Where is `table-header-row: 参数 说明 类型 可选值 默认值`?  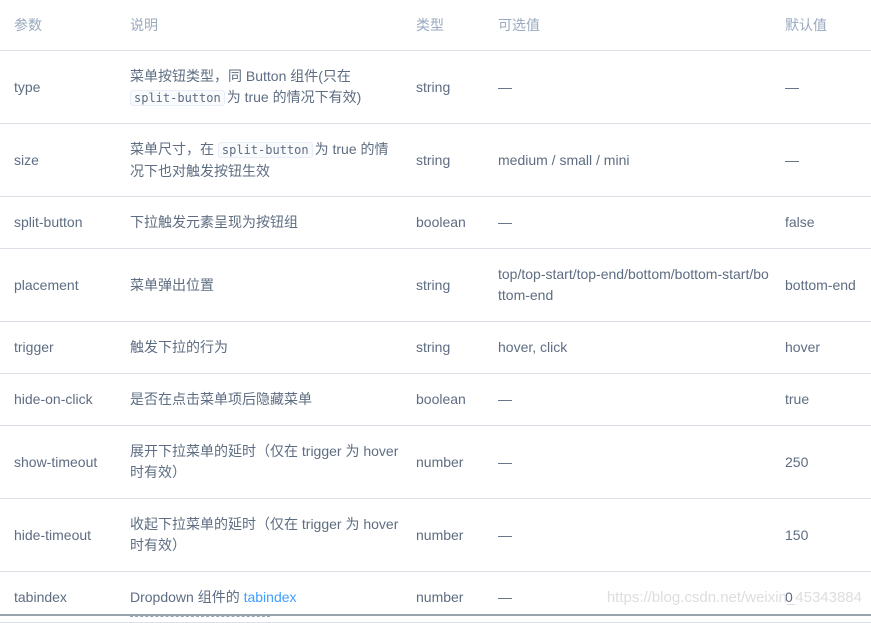 table-header-row: 参数 说明 类型 可选值 默认值 is located at coordinates (435, 25).